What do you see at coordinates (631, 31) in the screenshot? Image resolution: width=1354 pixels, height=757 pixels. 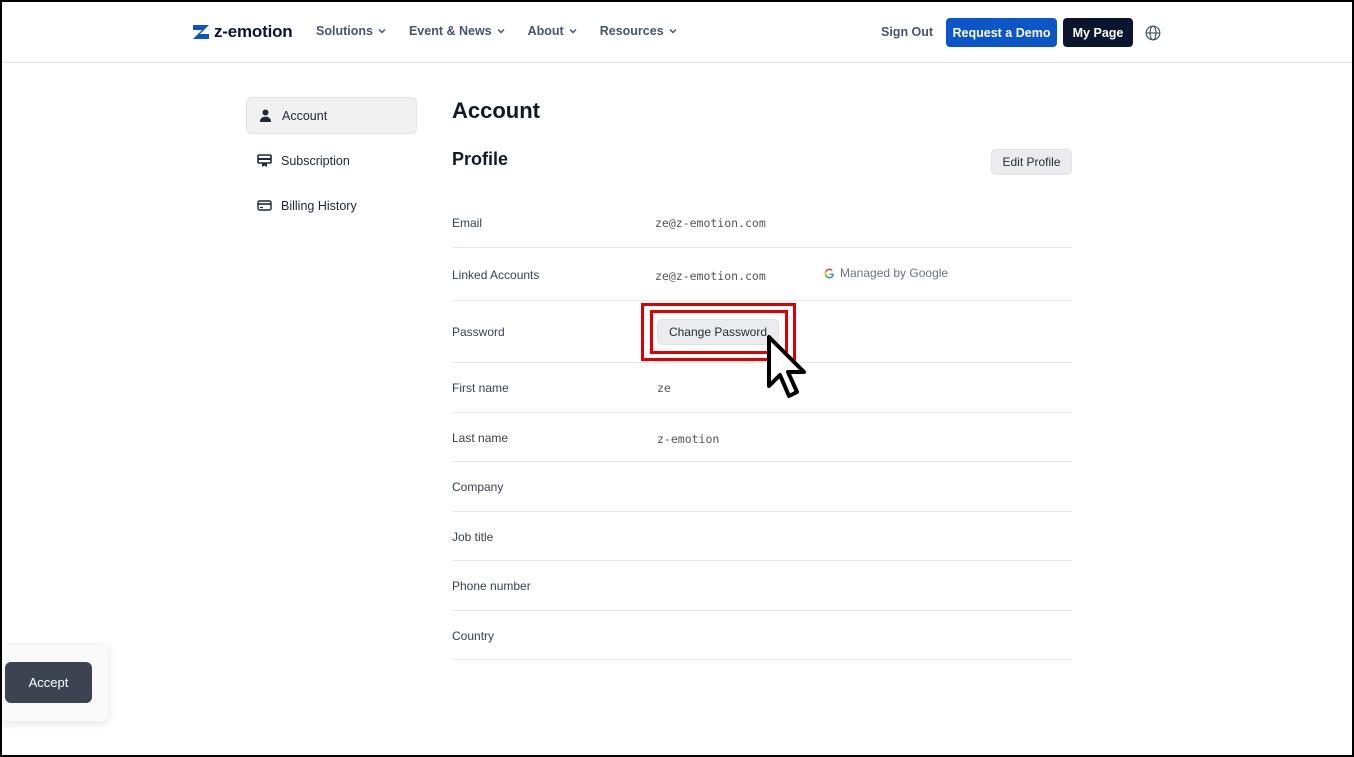 I see `nav-label: Resources` at bounding box center [631, 31].